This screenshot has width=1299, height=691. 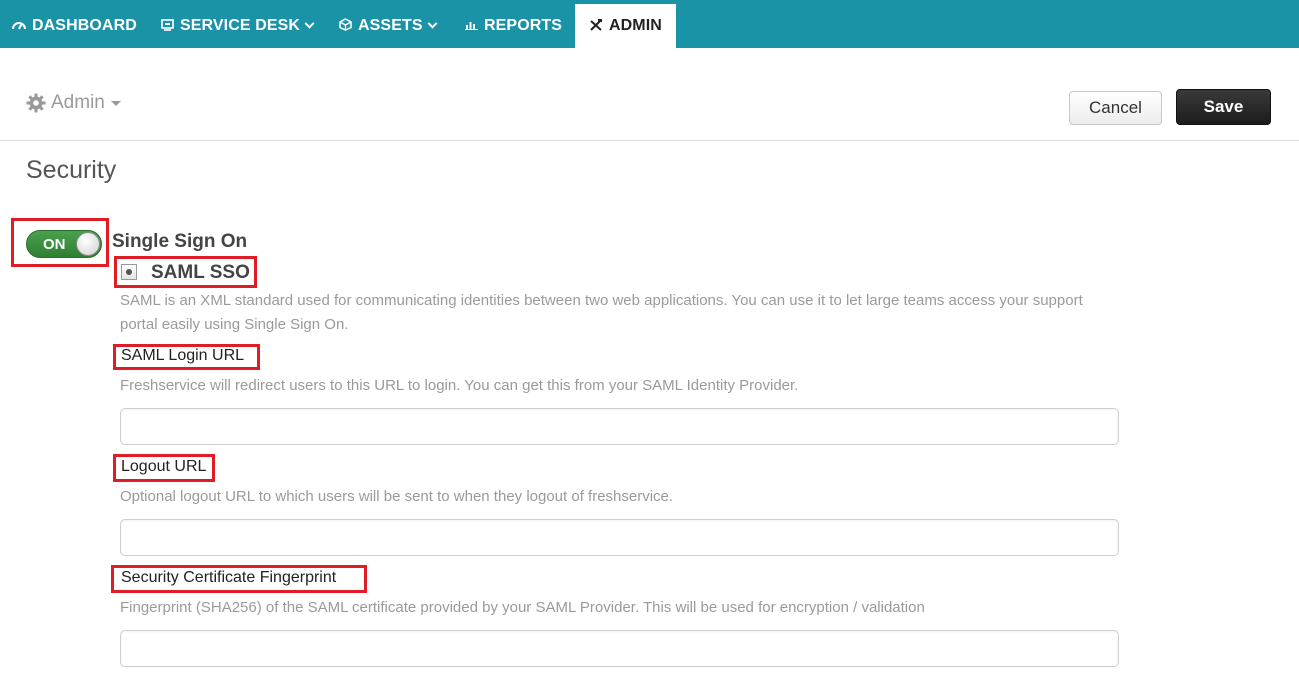 What do you see at coordinates (88, 244) in the screenshot?
I see `toggle-knob` at bounding box center [88, 244].